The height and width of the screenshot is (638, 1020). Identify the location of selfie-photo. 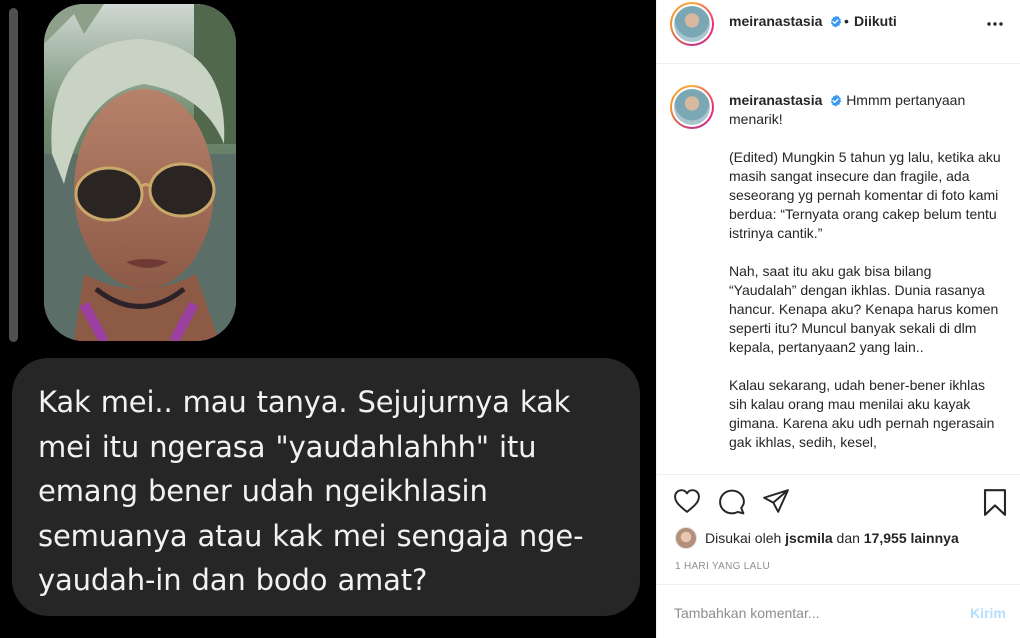
(140, 172).